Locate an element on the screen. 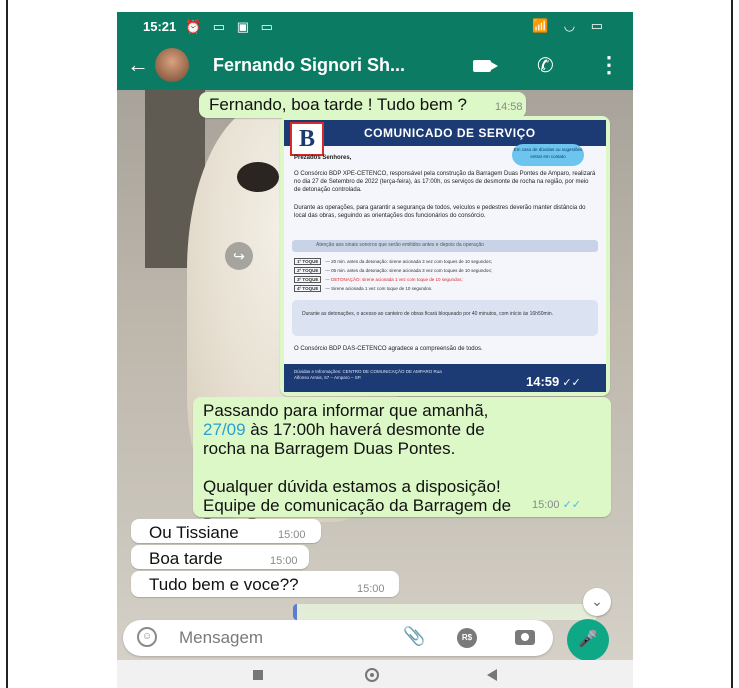  scroll-down-icon: ⌄ is located at coordinates (597, 602).